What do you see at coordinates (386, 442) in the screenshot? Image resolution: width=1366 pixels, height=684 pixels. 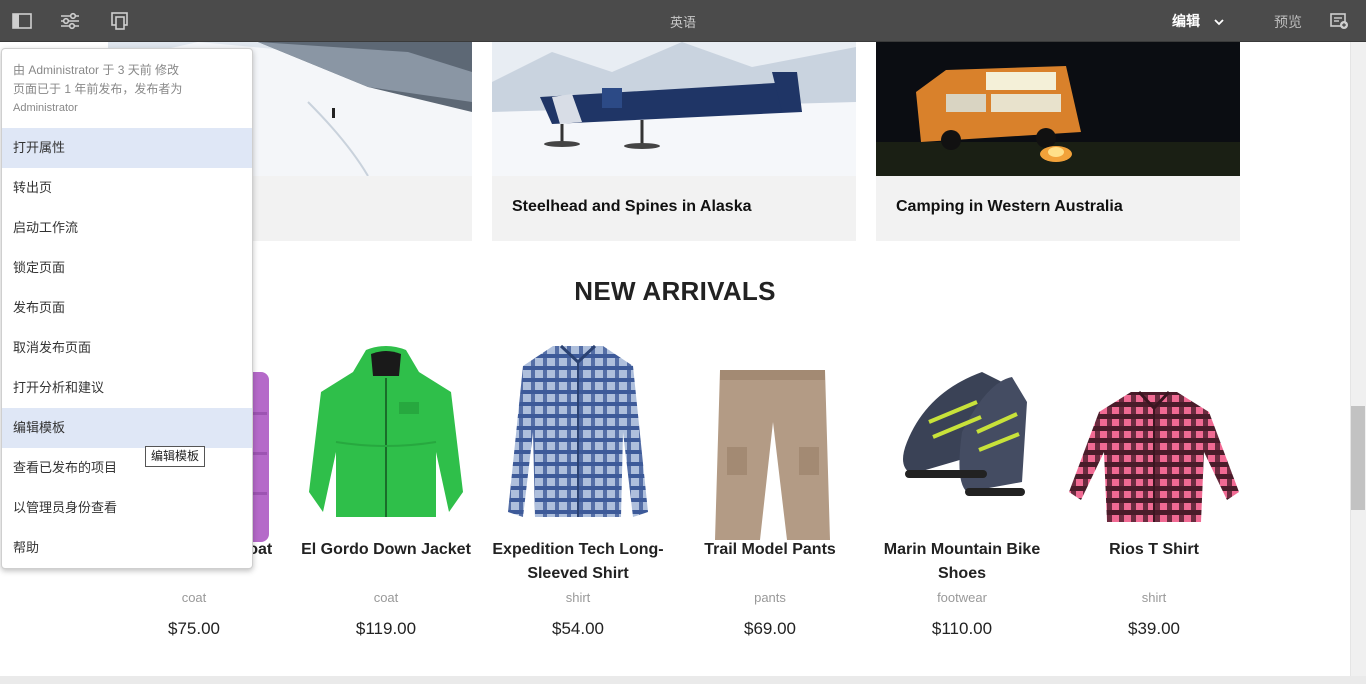 I see `product-image-jacket` at bounding box center [386, 442].